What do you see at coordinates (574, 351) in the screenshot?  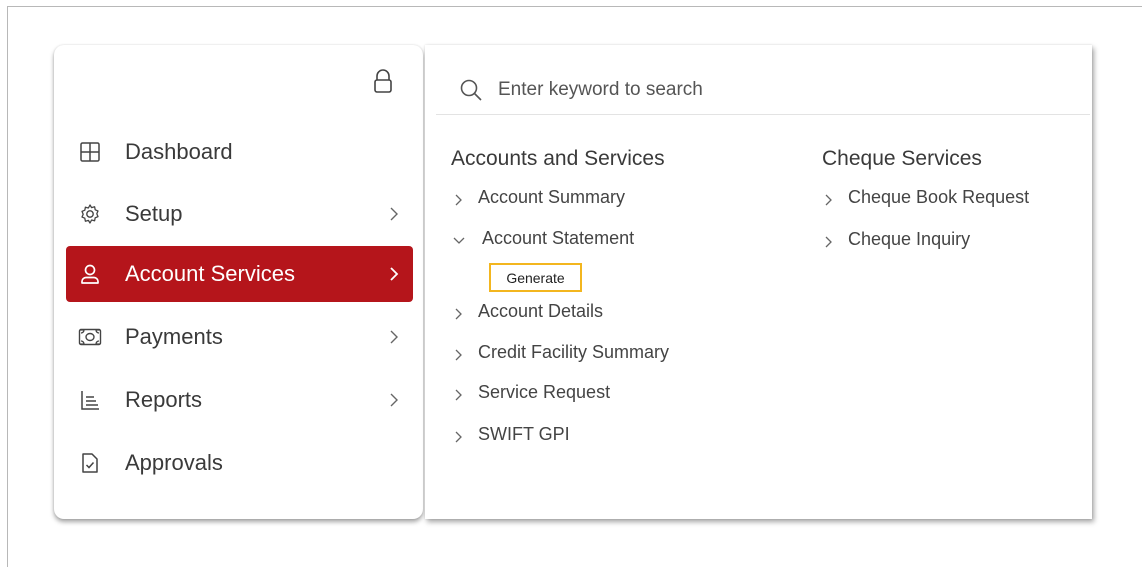 I see `menu-item-label: Credit Facility Summary` at bounding box center [574, 351].